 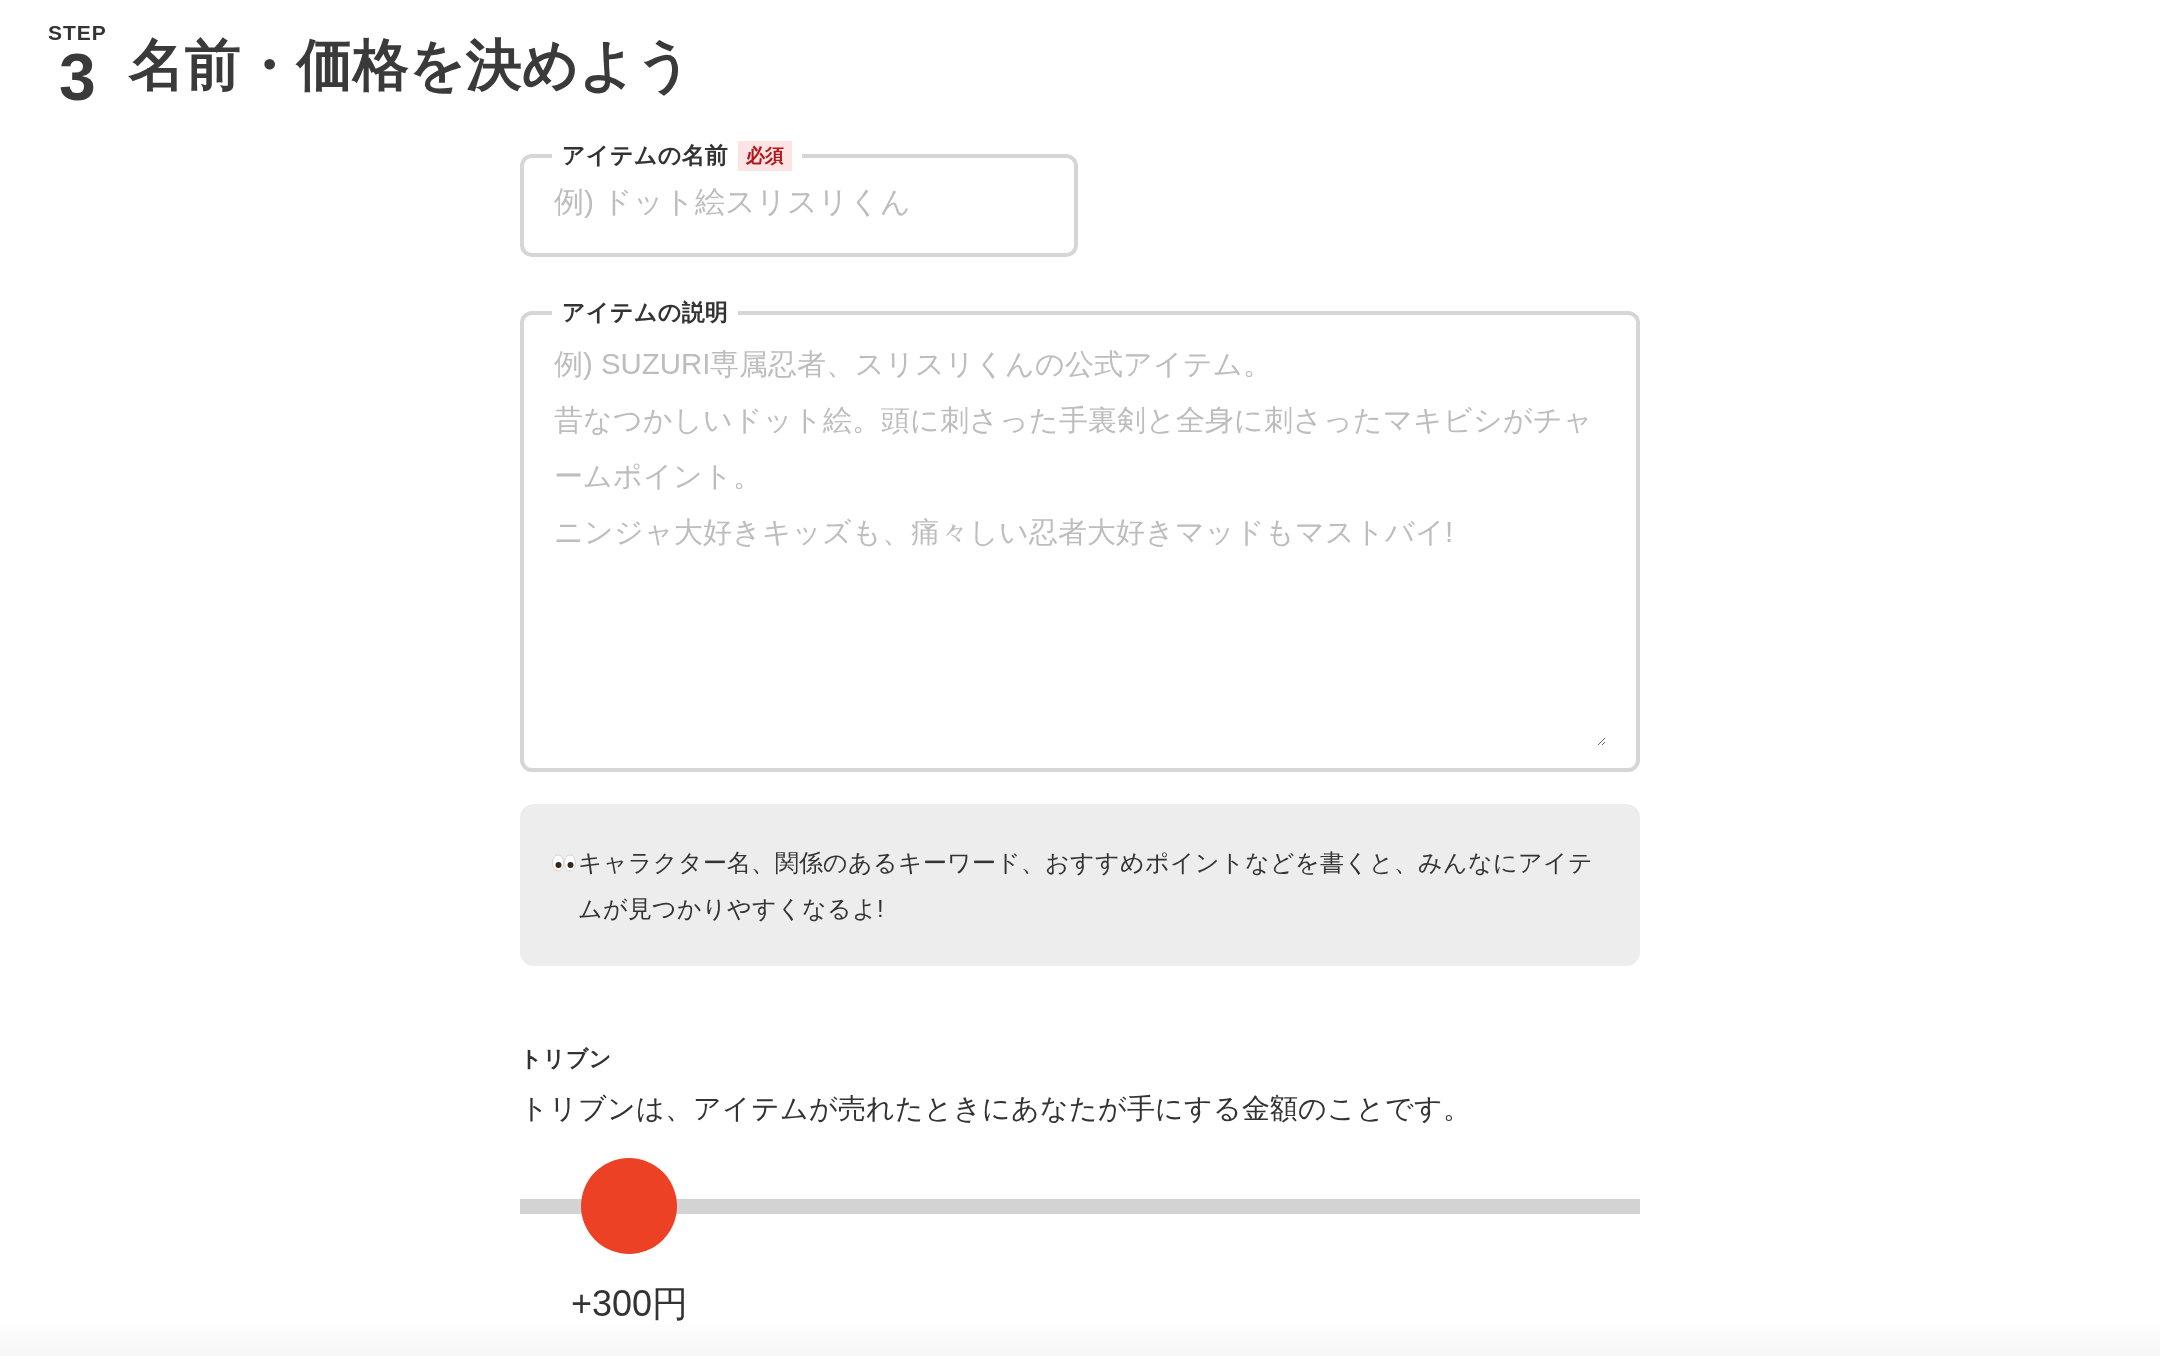 I want to click on item-name-field: アイテムの名前 必須 例) ドット絵スリスリくん, so click(x=799, y=198).